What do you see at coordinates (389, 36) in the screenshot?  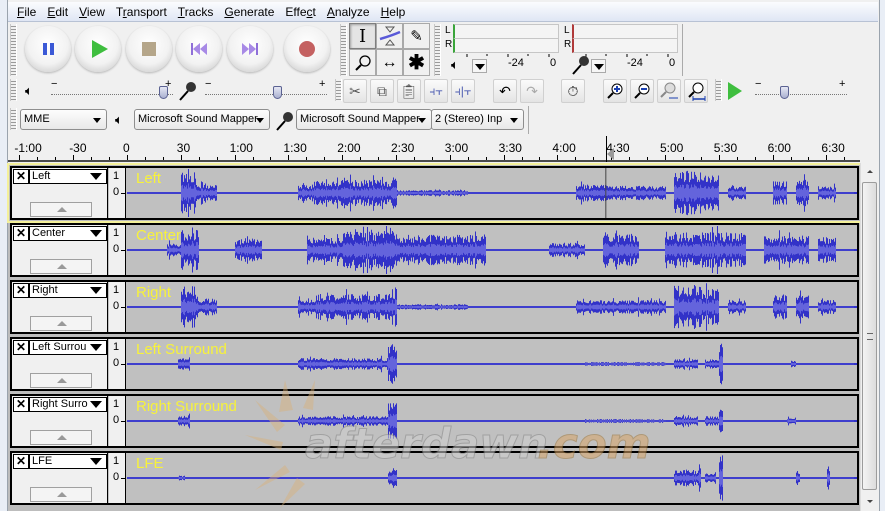 I see `envelope-tool-button` at bounding box center [389, 36].